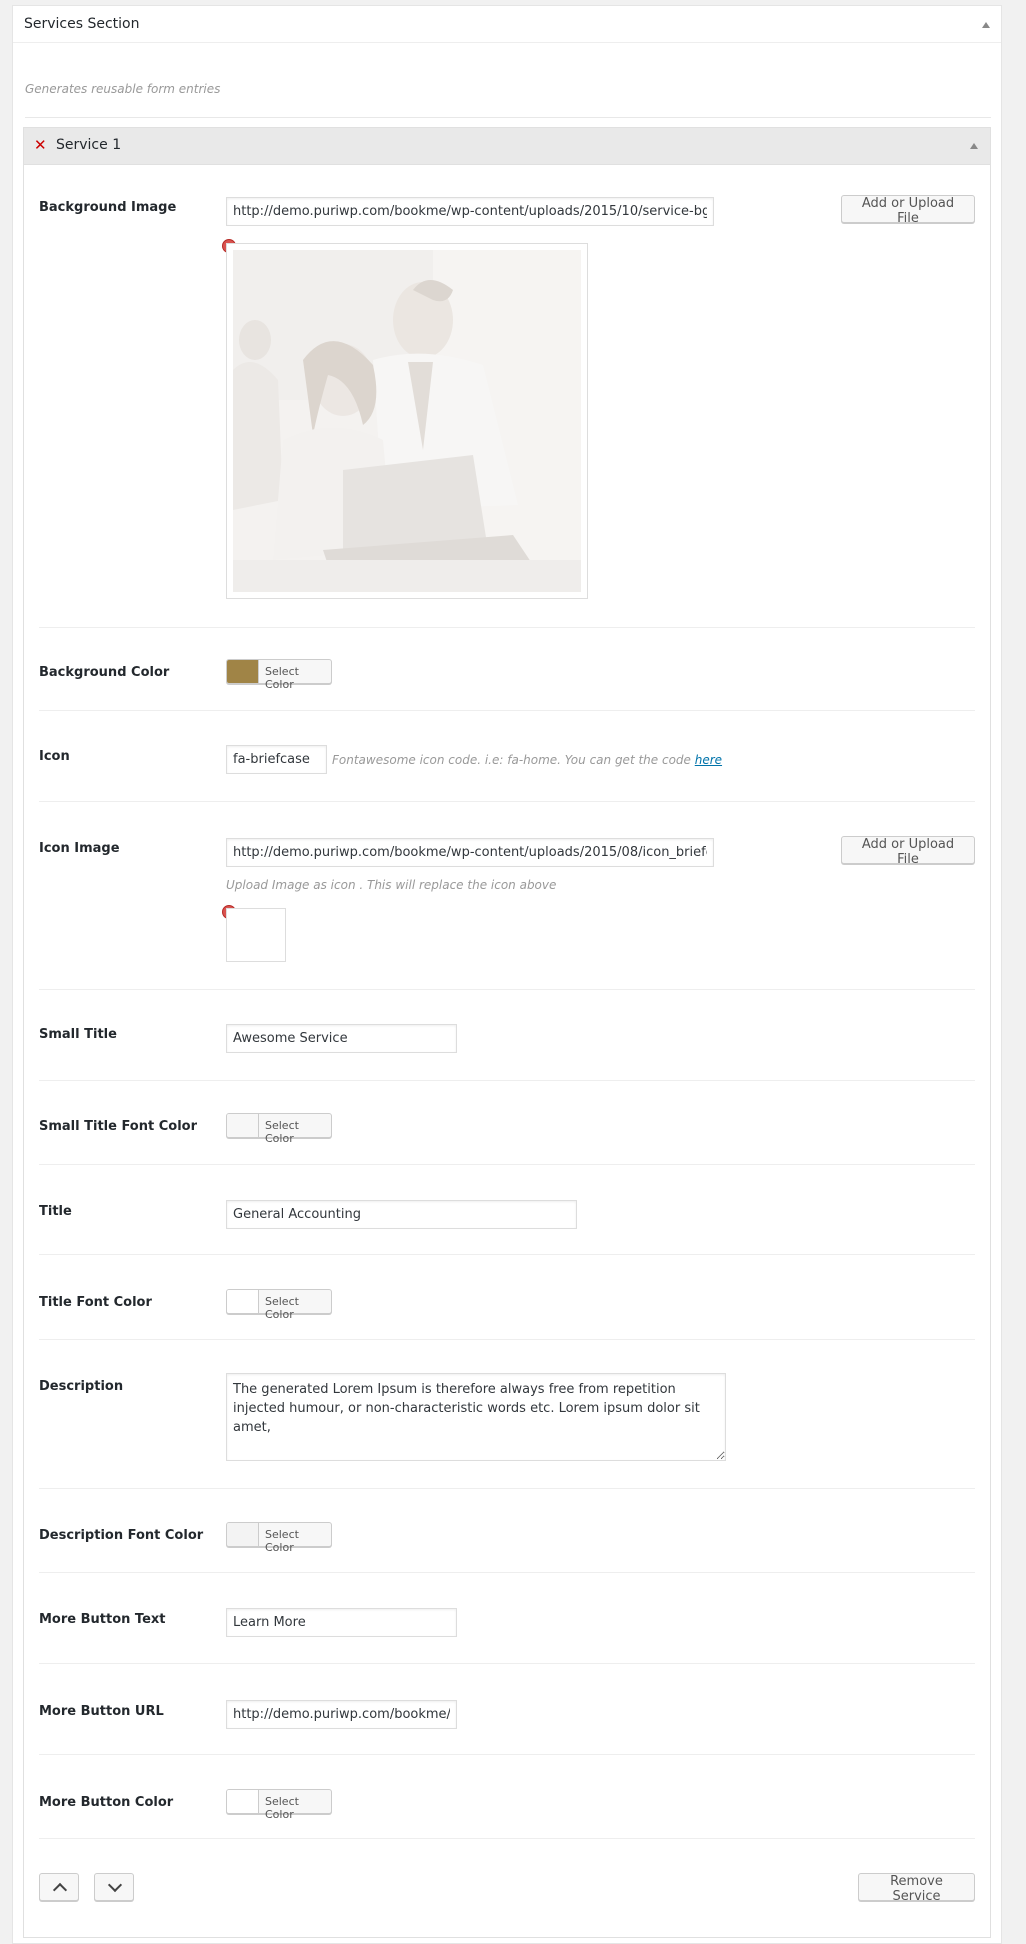 The width and height of the screenshot is (1026, 1944). Describe the element at coordinates (470, 211) in the screenshot. I see `background-image-url-input` at that location.